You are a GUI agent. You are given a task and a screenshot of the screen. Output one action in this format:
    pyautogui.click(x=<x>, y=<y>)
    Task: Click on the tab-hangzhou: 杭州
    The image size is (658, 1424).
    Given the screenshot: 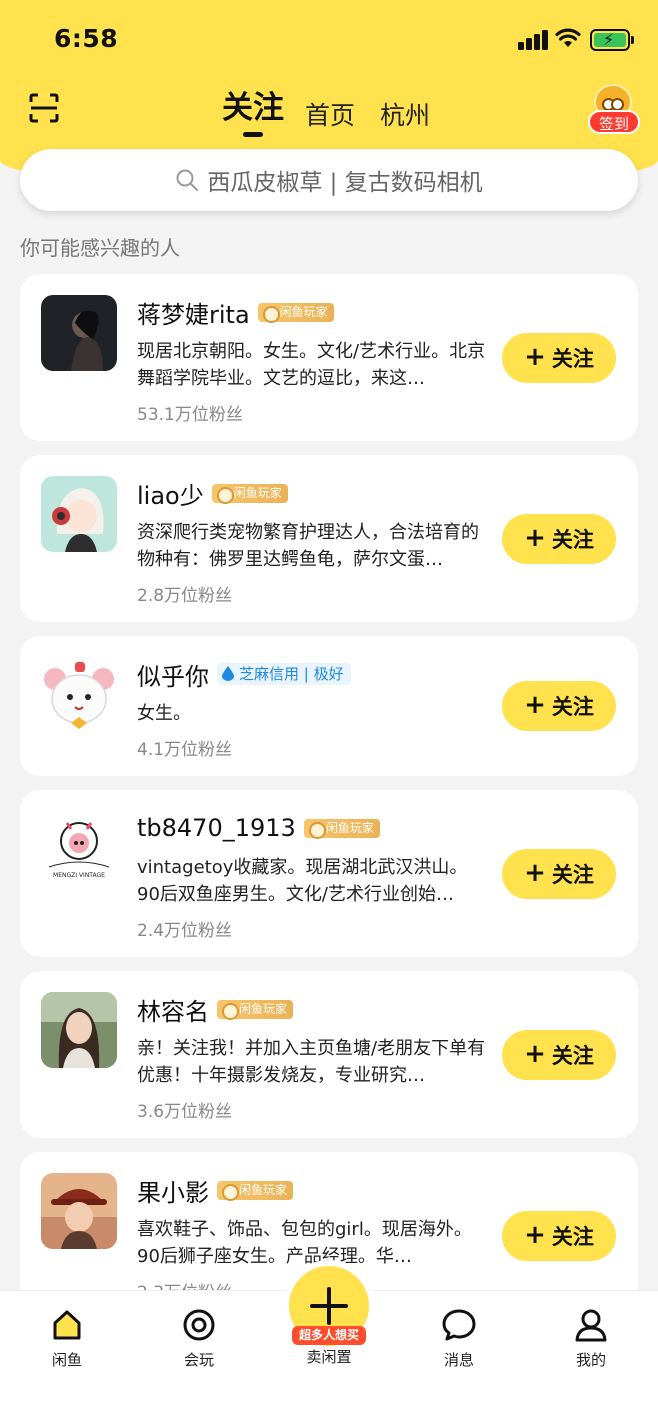 What is the action you would take?
    pyautogui.click(x=405, y=114)
    